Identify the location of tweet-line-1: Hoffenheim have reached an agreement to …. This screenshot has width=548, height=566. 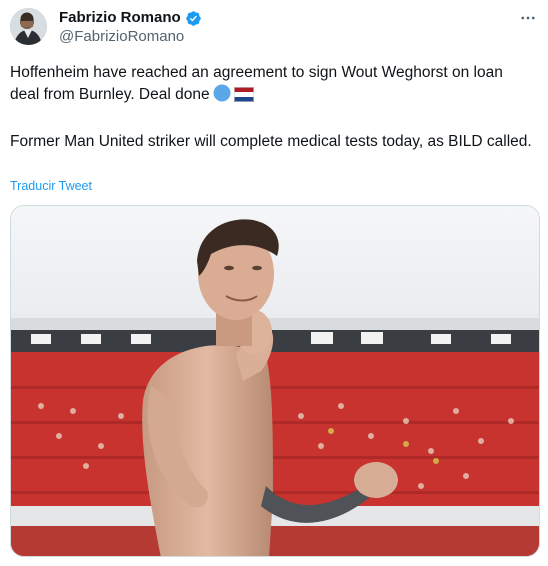
(256, 83).